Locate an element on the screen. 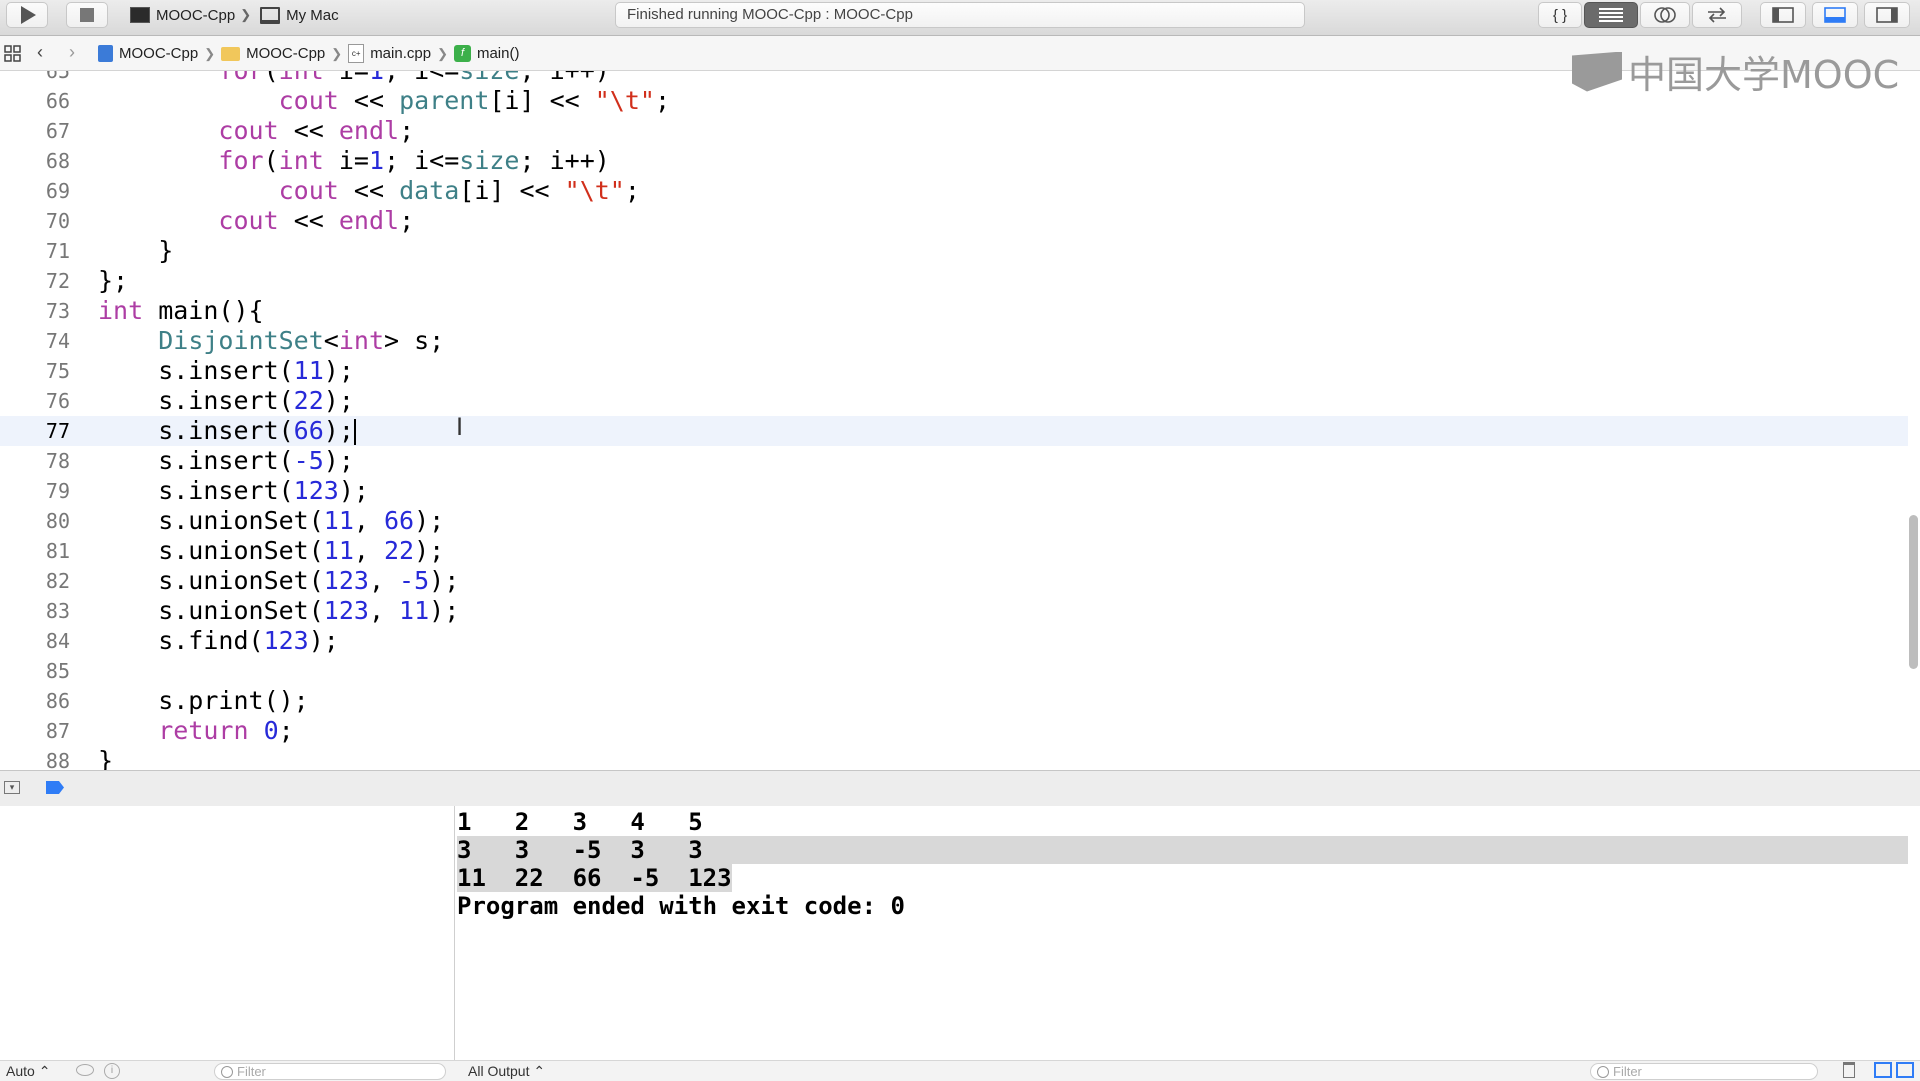 This screenshot has width=1920, height=1081. line-number: 87 is located at coordinates (57, 731).